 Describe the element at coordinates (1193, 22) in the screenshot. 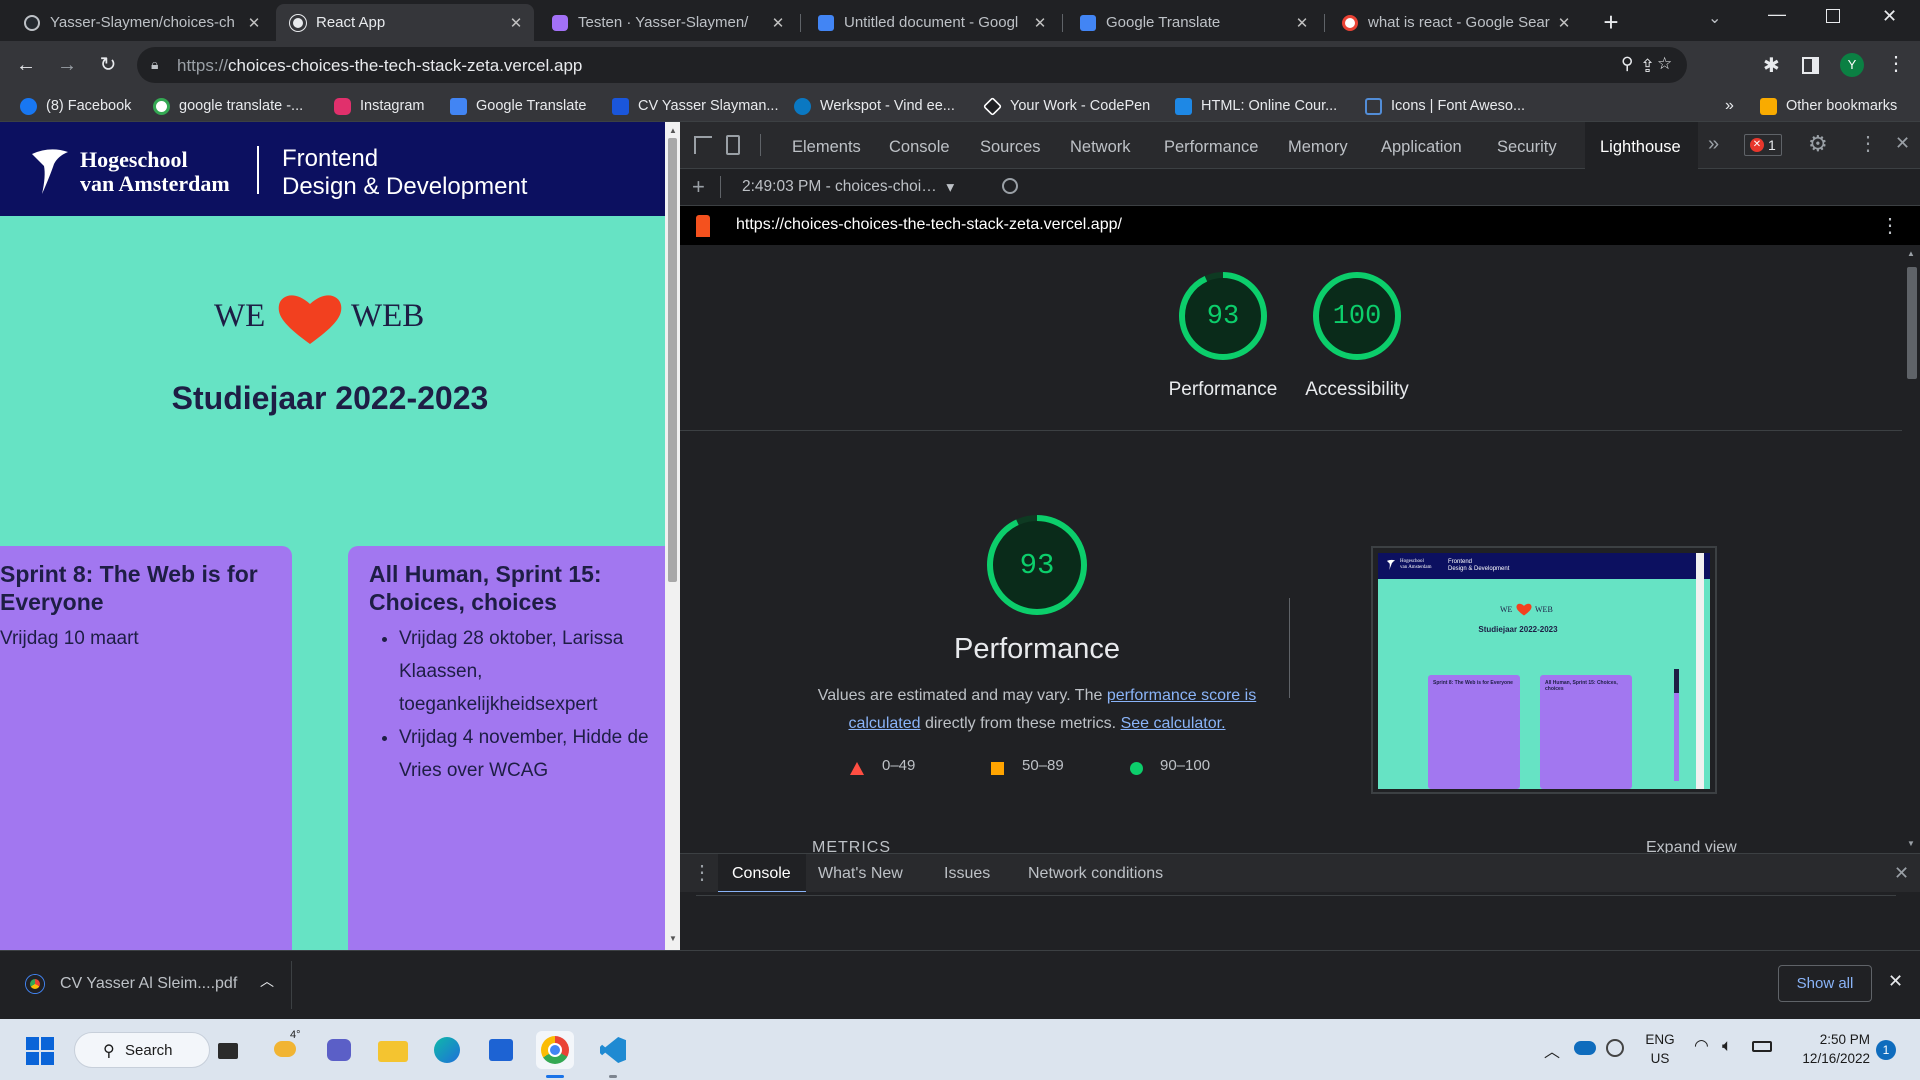

I see `tab-google-translate: Google Translate ✕` at that location.